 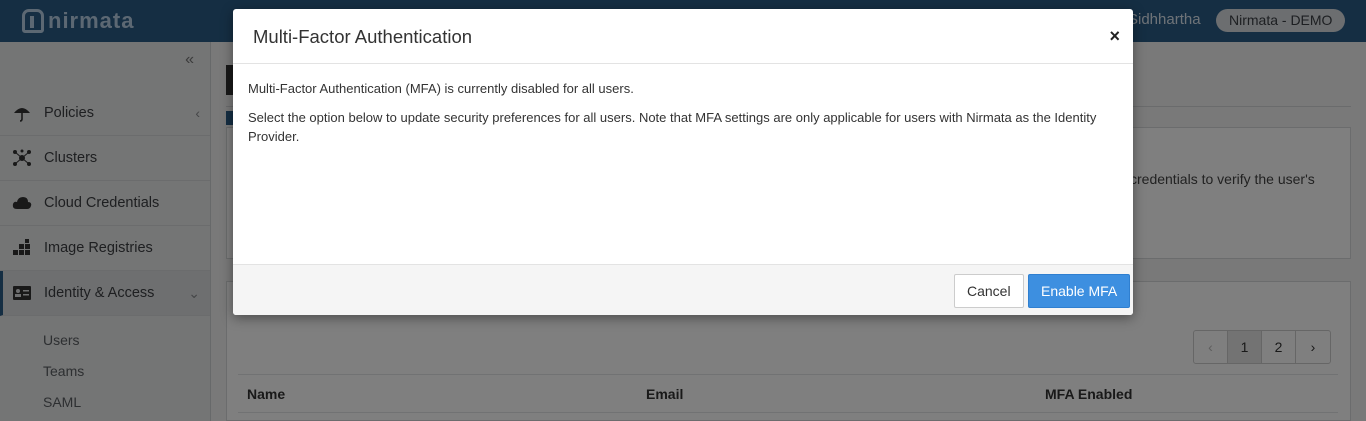 What do you see at coordinates (989, 291) in the screenshot?
I see `cancel-button: Cancel` at bounding box center [989, 291].